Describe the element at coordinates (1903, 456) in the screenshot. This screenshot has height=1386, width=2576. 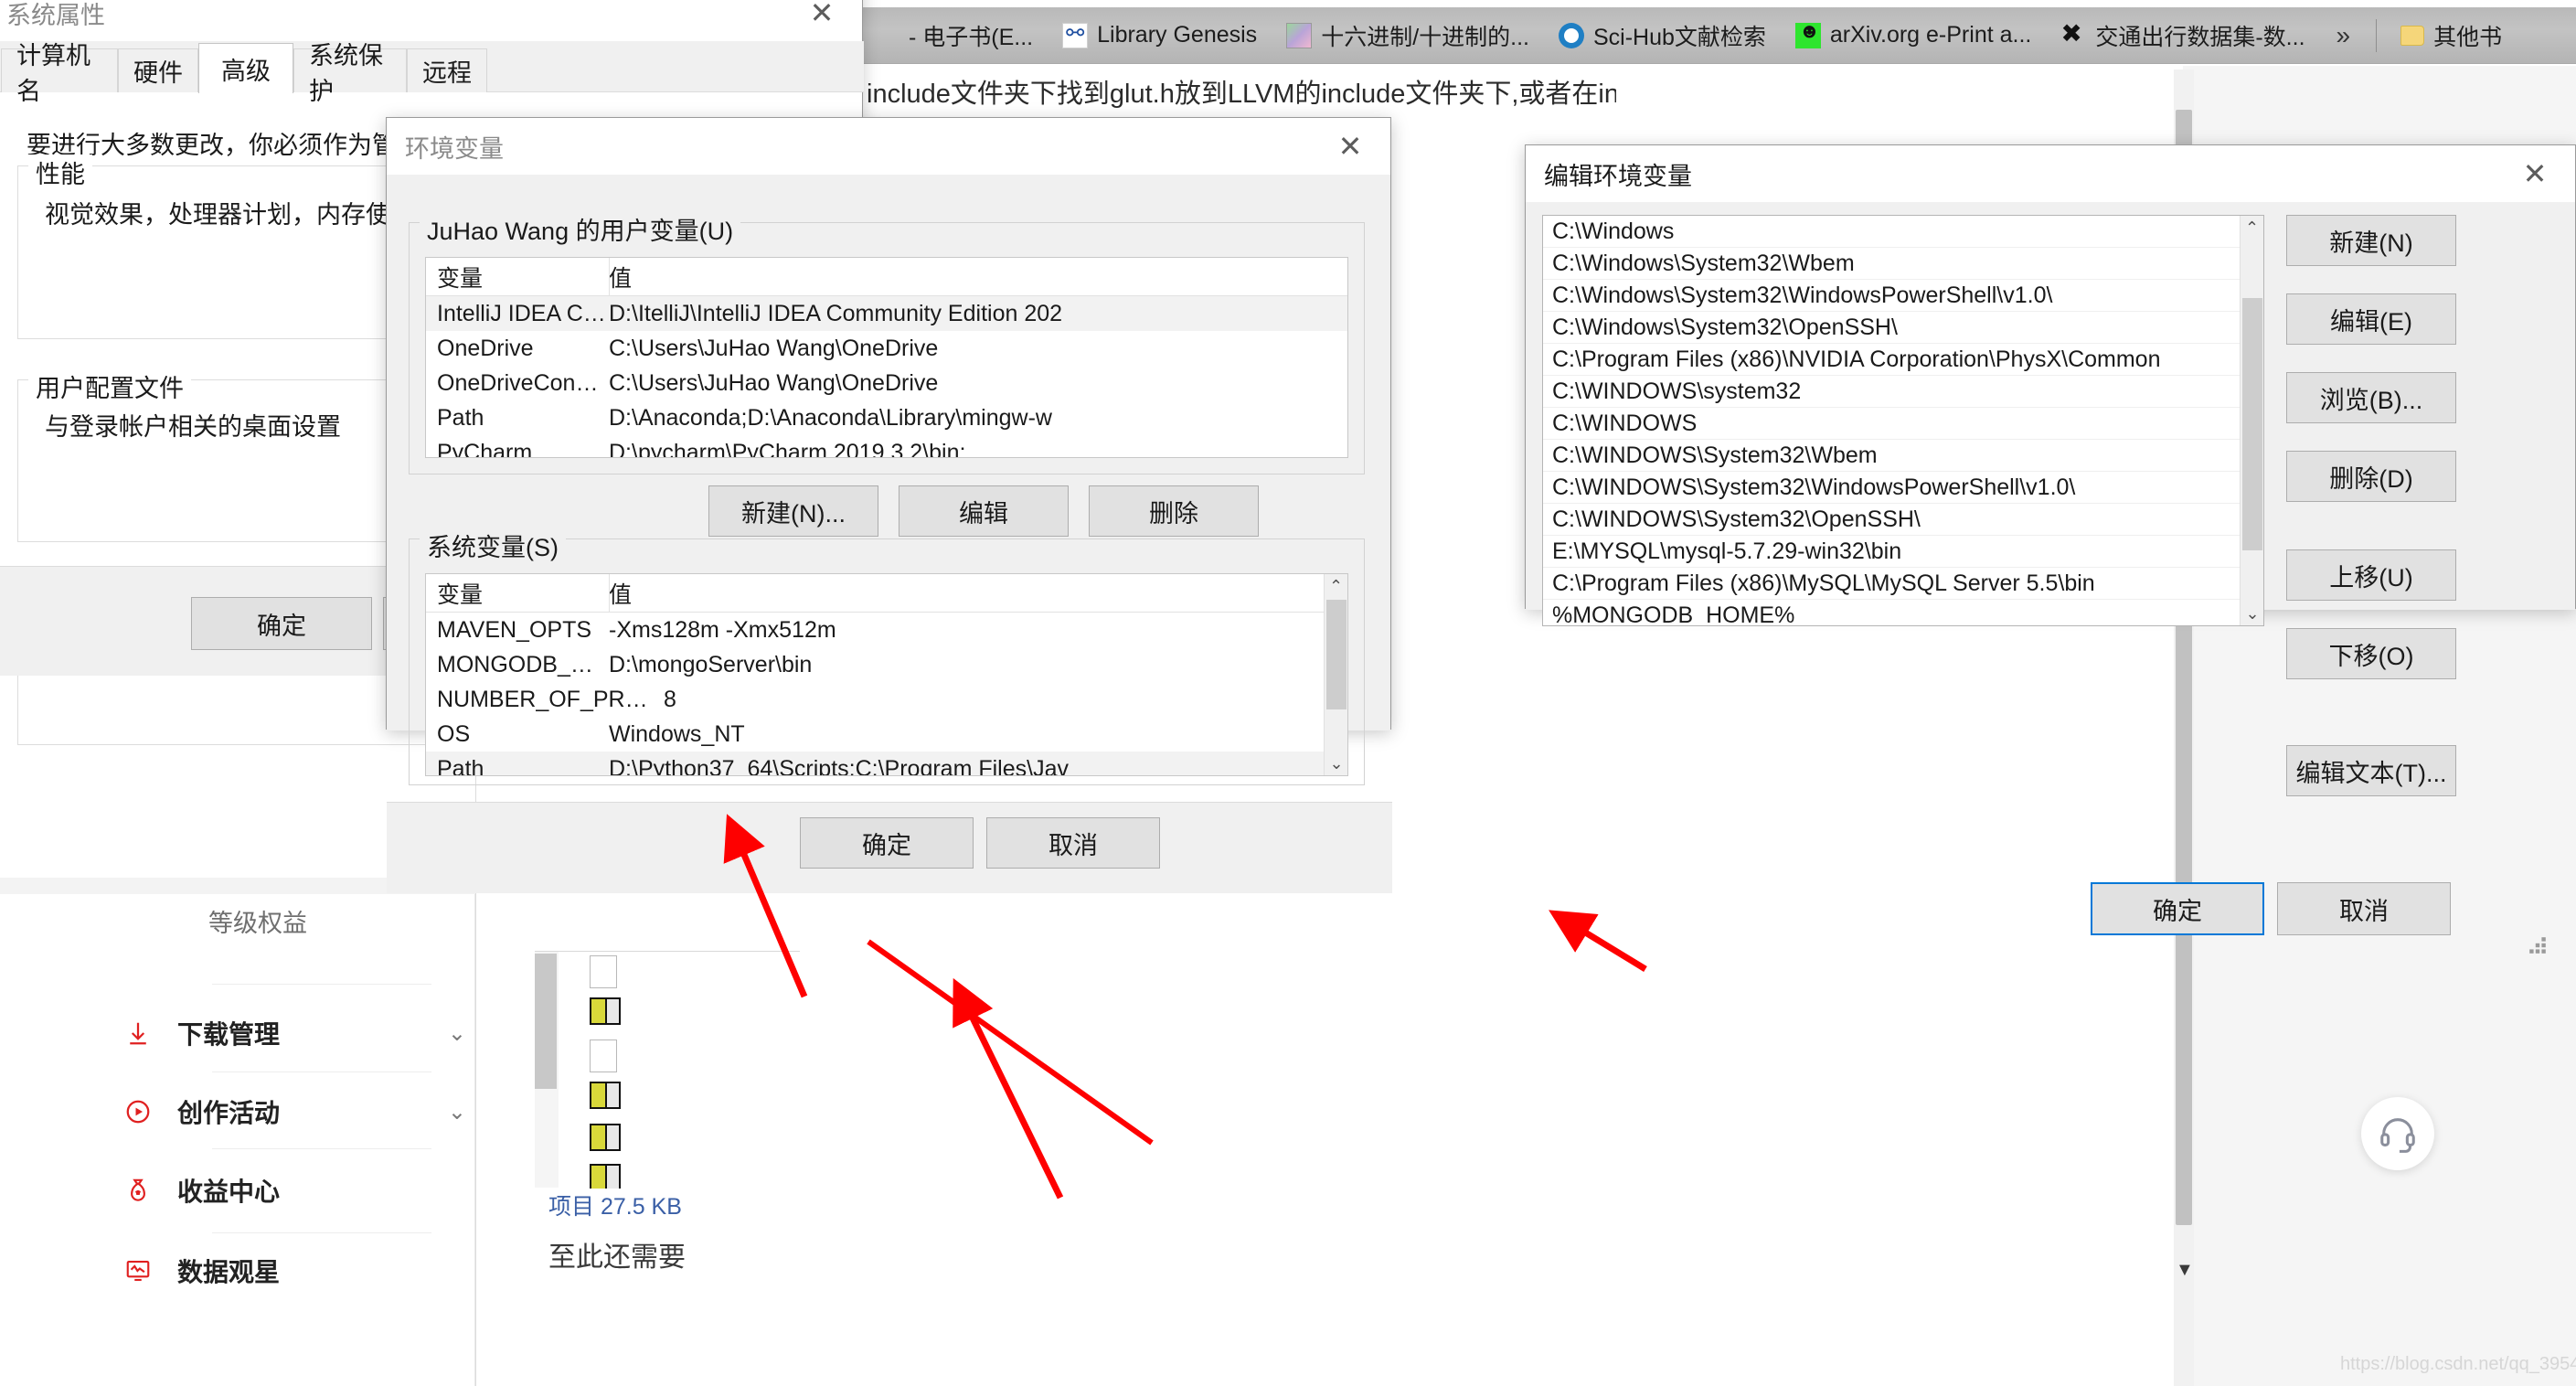
I see `list-item: C:\WINDOWS\System32\Wbem` at that location.